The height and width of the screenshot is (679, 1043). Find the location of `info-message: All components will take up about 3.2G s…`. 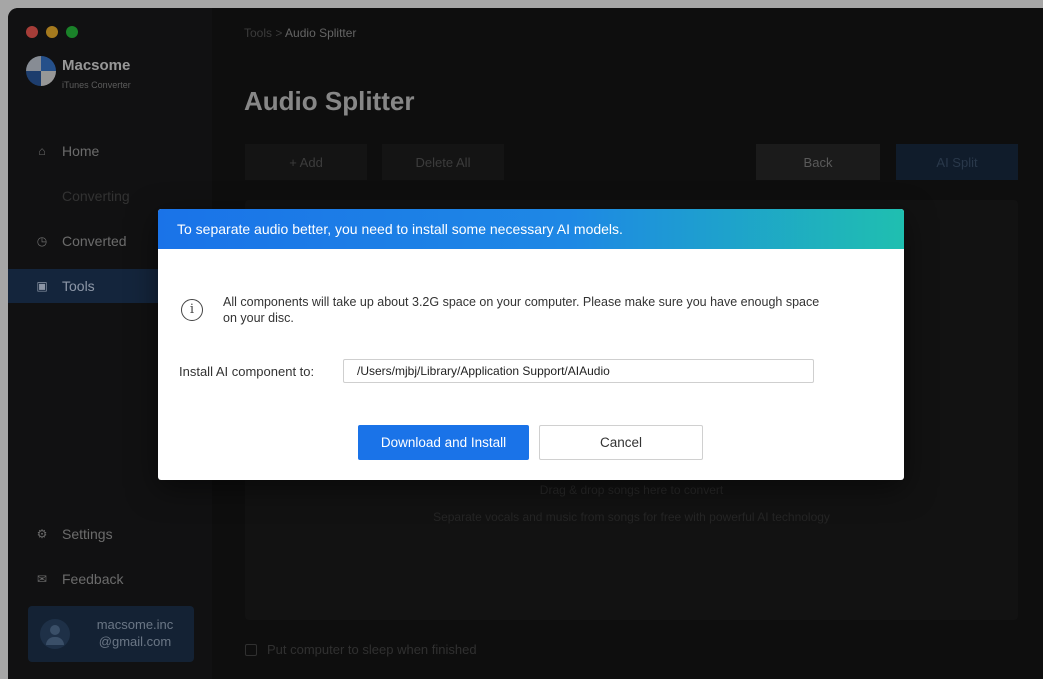

info-message: All components will take up about 3.2G s… is located at coordinates (521, 310).